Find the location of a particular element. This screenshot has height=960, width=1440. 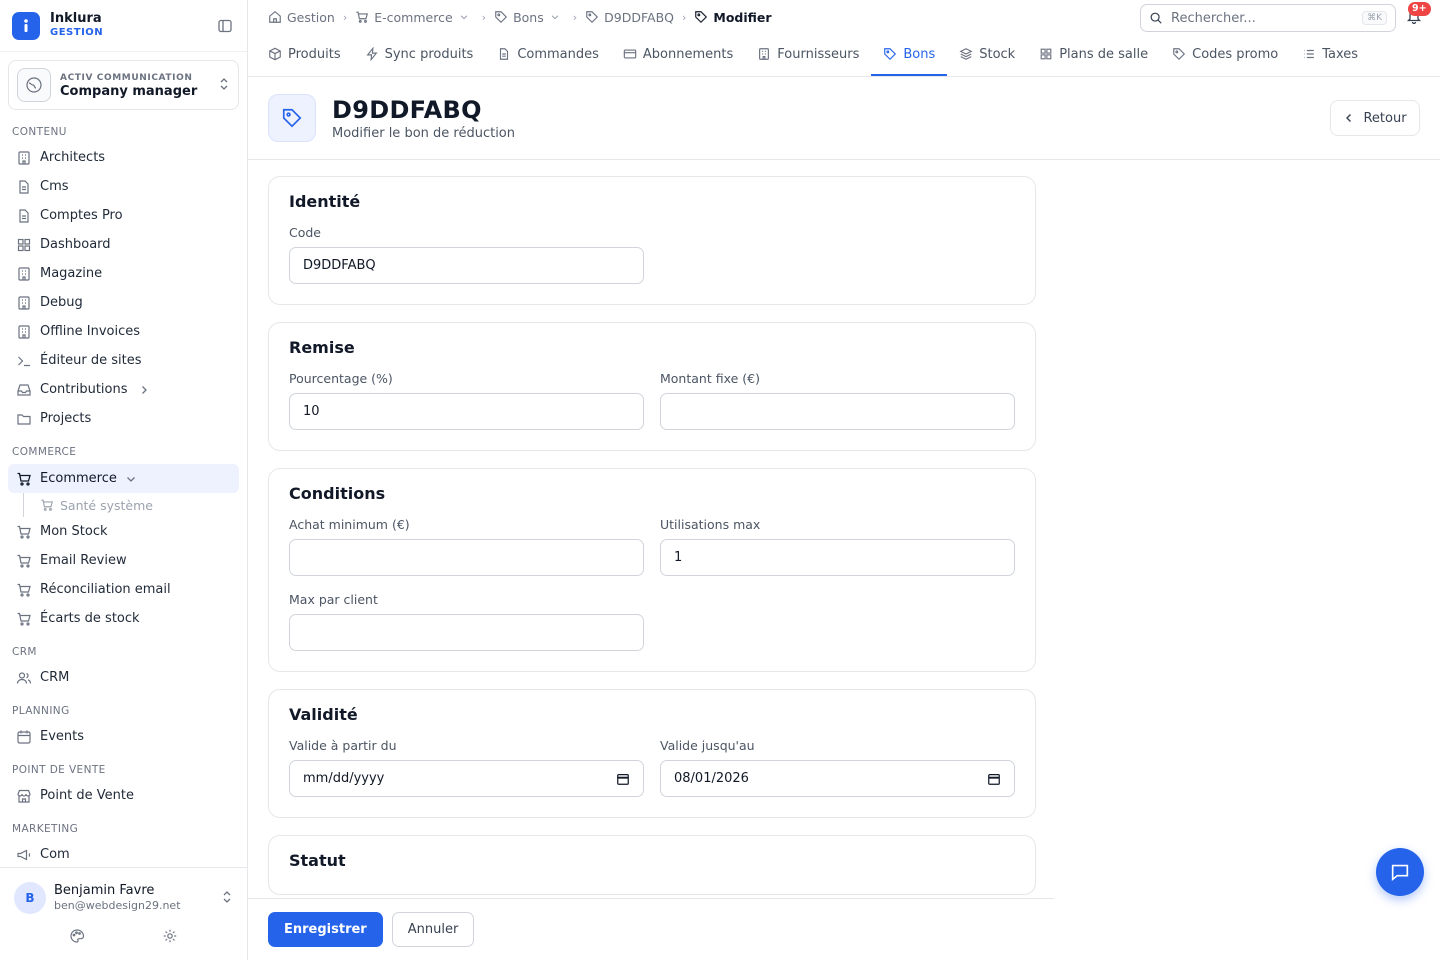

tab-abonnements: Abonnements is located at coordinates (678, 55).